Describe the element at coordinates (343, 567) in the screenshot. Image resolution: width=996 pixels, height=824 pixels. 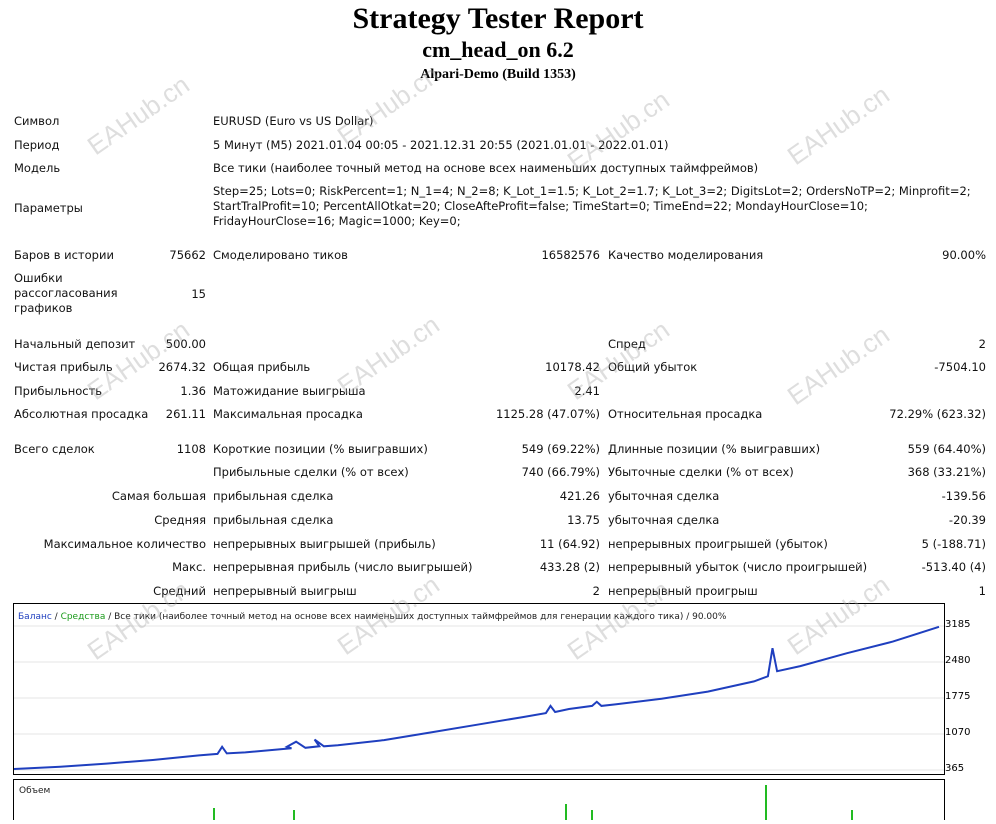
I see `max-cons-profit-label: непрерывная прибыль (число выигрышей)` at that location.